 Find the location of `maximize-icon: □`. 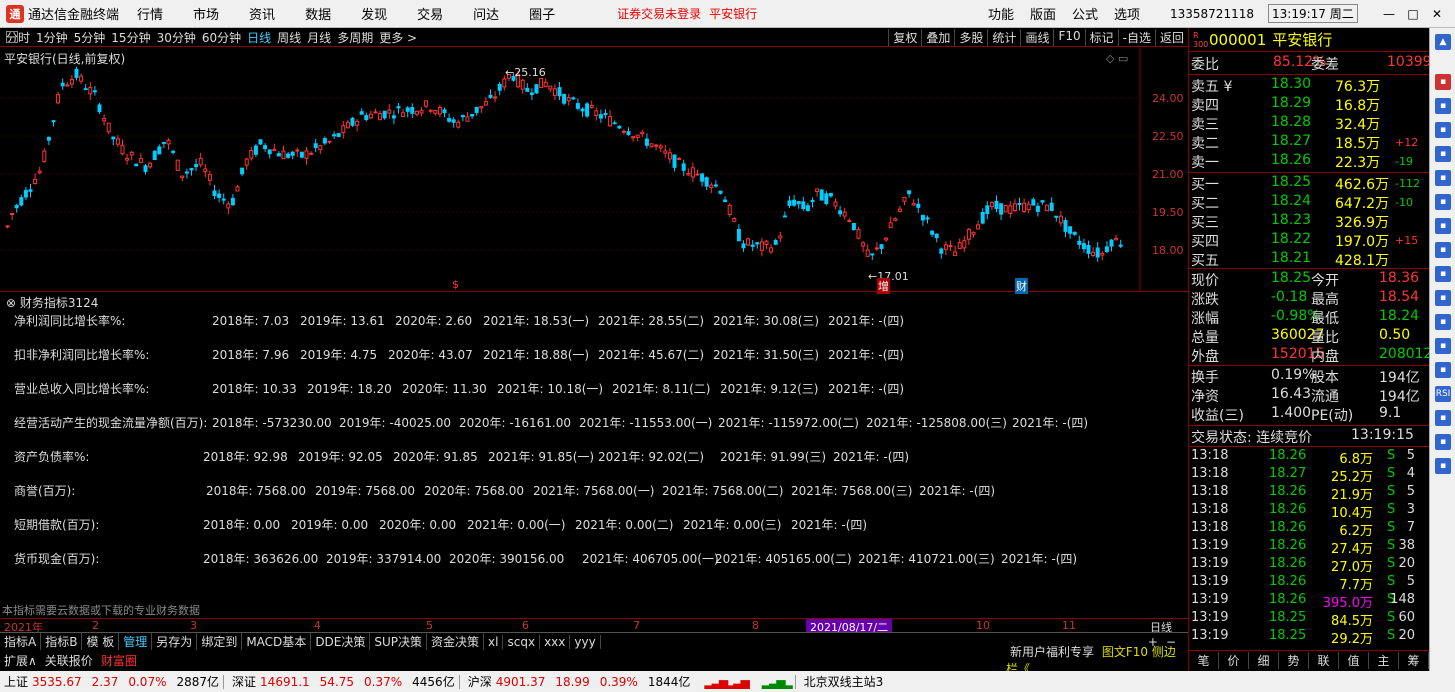

maximize-icon: □ is located at coordinates (1413, 14).